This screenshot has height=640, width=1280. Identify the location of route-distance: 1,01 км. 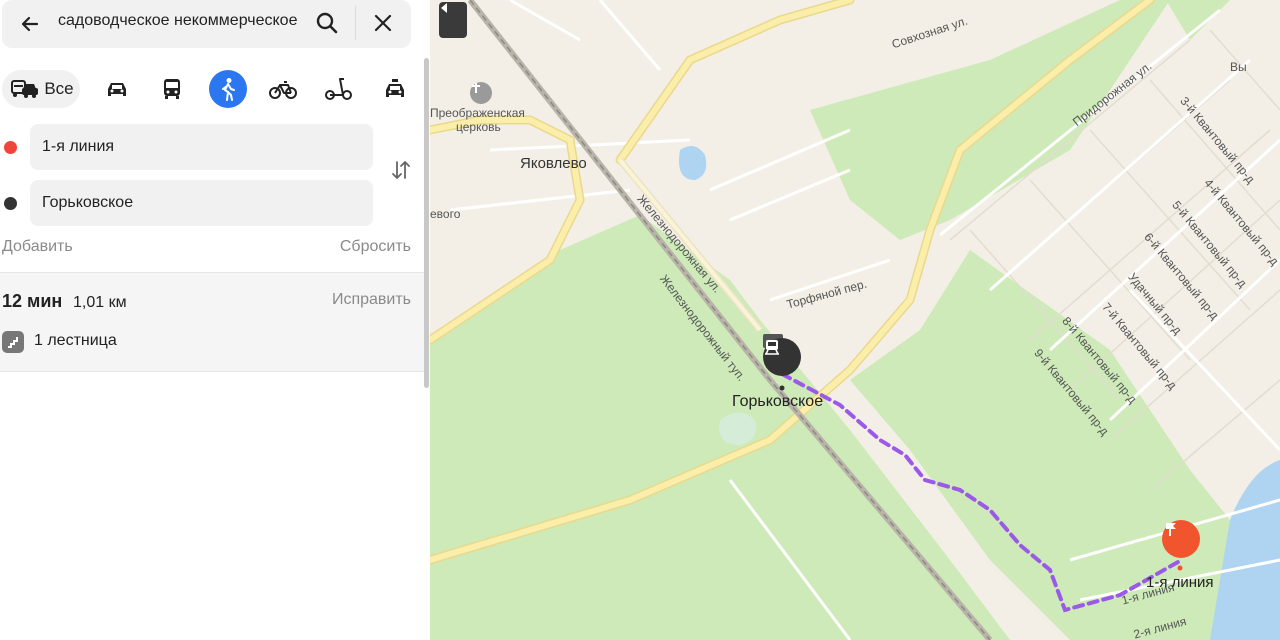
(100, 302).